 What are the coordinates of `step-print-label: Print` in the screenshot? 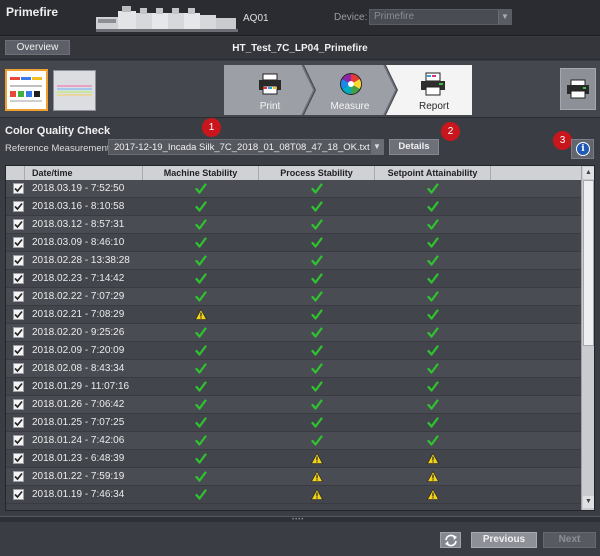 It's located at (270, 106).